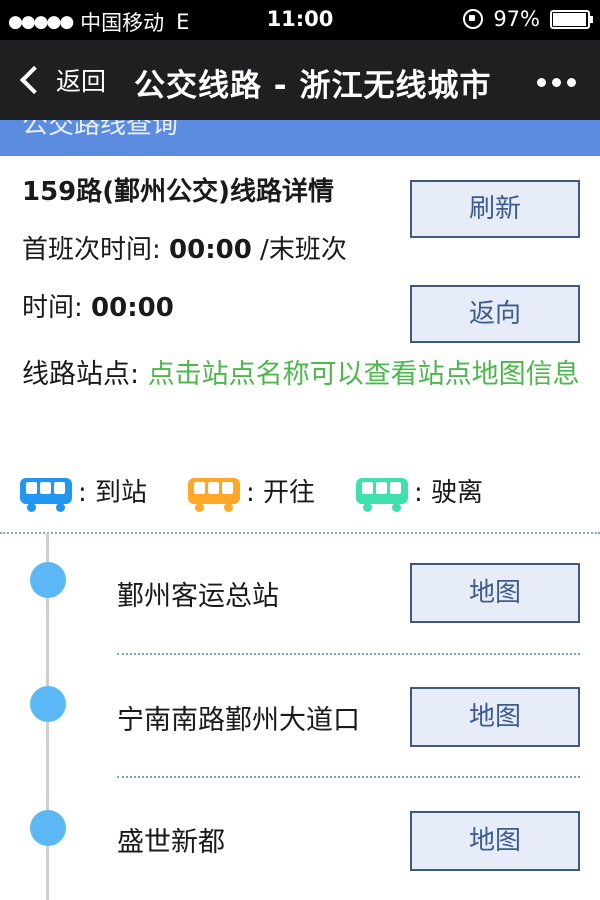 The height and width of the screenshot is (900, 600). Describe the element at coordinates (299, 250) in the screenshot. I see `last-bus-separator: /末班次` at that location.